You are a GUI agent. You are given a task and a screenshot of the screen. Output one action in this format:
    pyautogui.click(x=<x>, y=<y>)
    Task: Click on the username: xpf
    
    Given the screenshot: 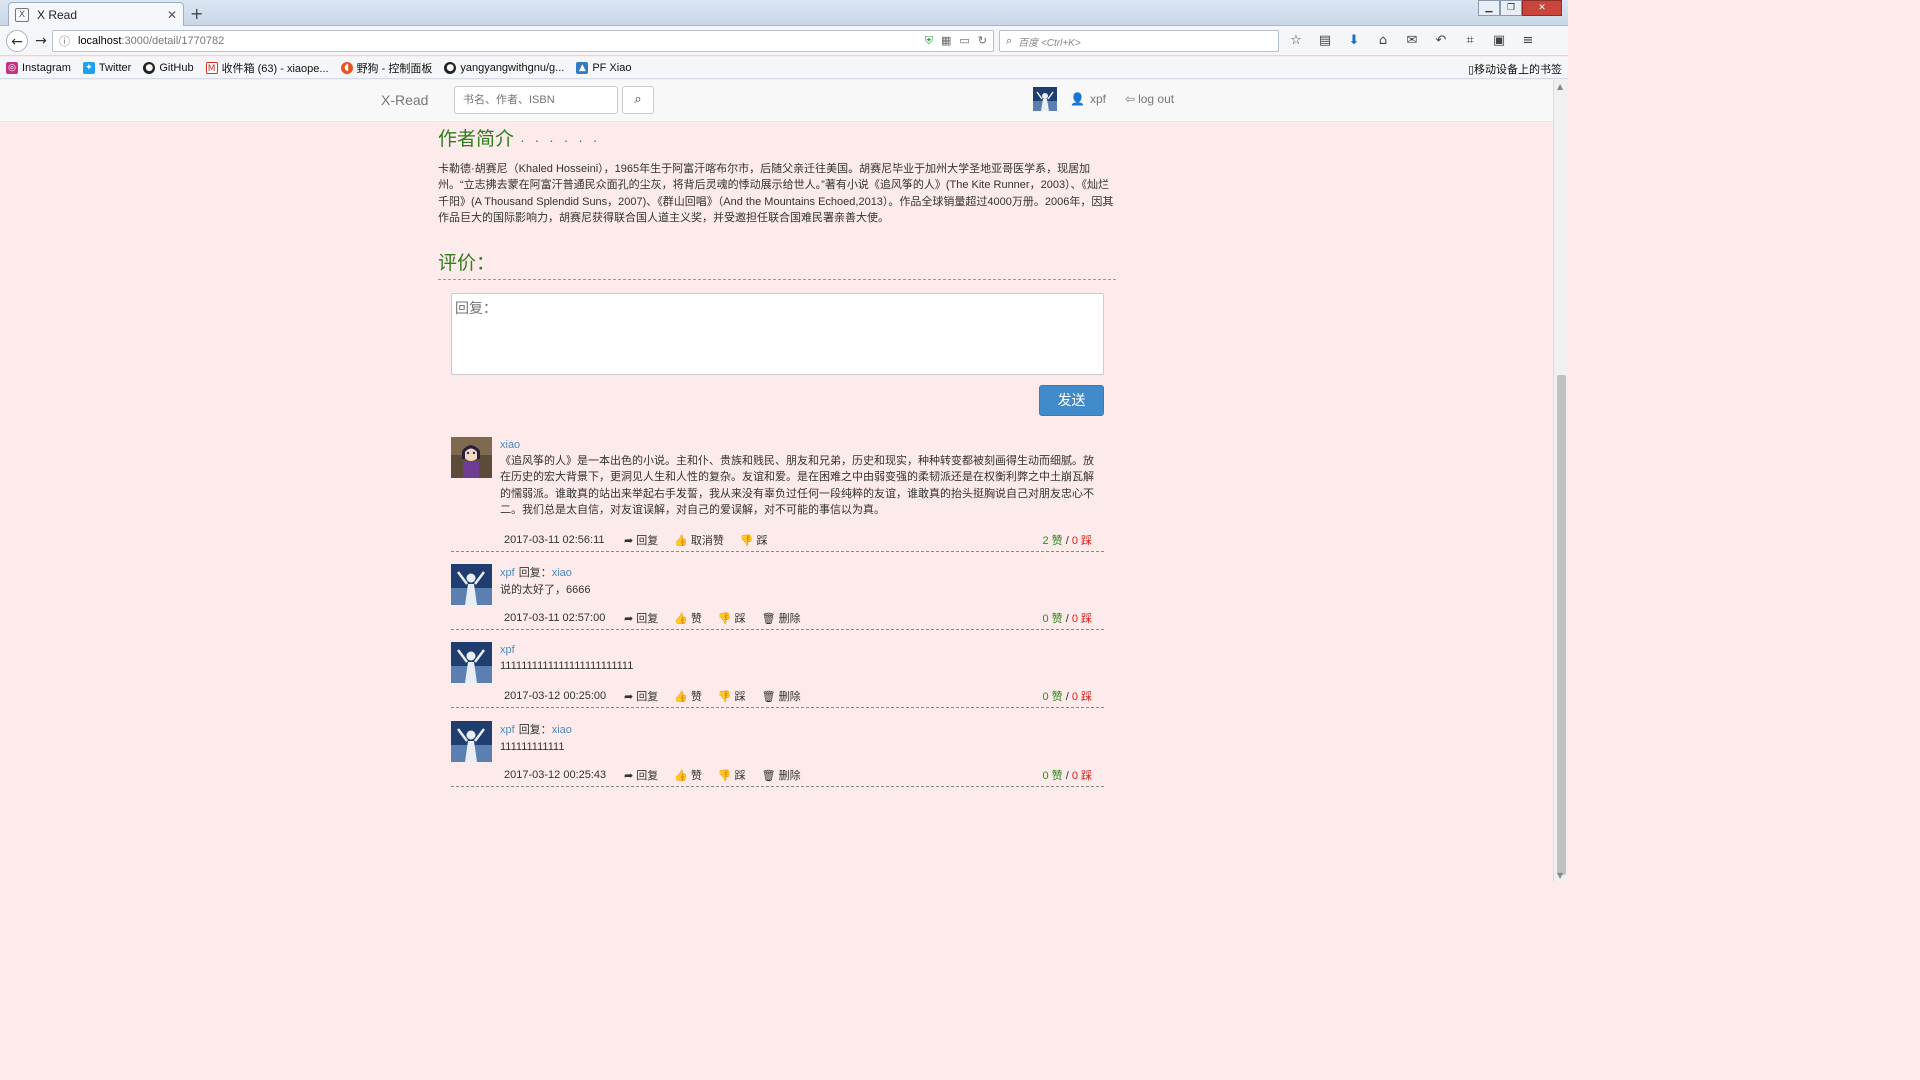 What is the action you would take?
    pyautogui.click(x=1097, y=99)
    